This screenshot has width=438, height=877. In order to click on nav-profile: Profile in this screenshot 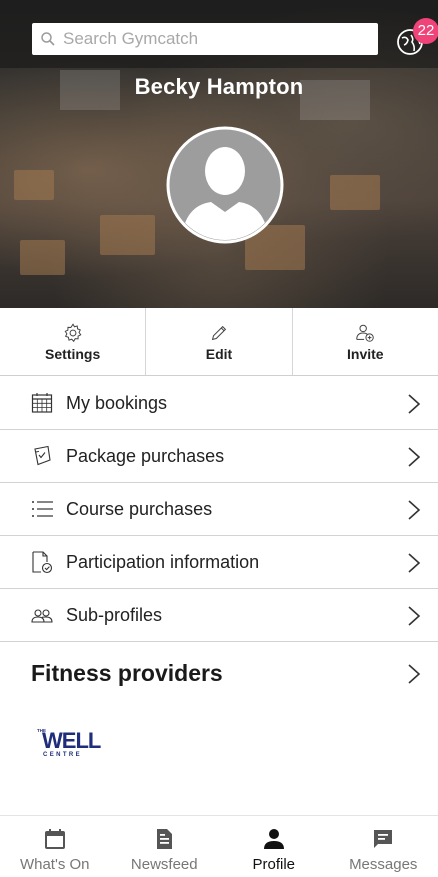, I will do `click(274, 846)`.